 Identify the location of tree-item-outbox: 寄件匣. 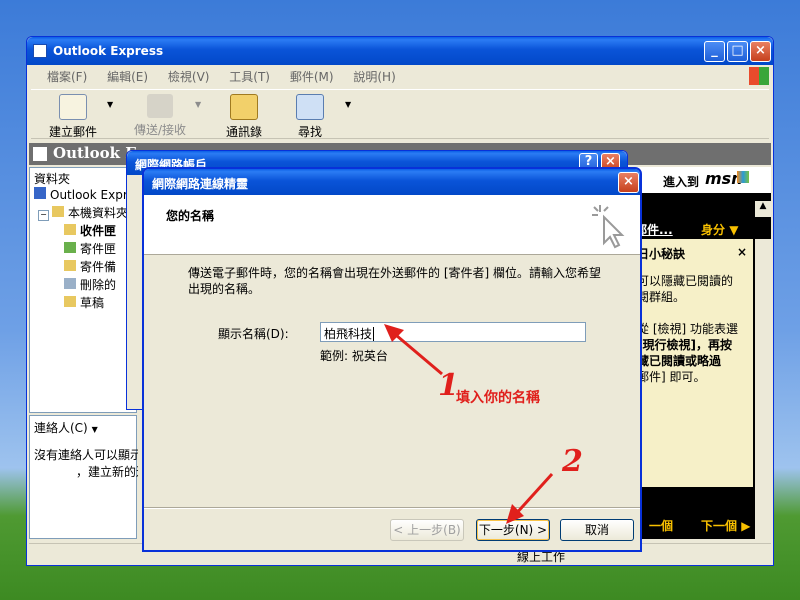
(86, 249).